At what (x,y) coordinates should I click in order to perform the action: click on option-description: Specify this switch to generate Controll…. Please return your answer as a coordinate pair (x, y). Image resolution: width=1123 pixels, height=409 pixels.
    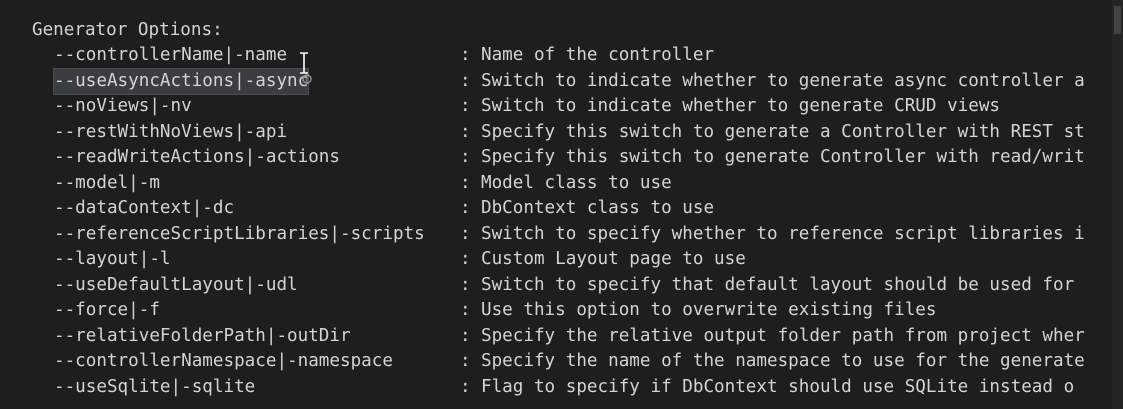
    Looking at the image, I should click on (783, 157).